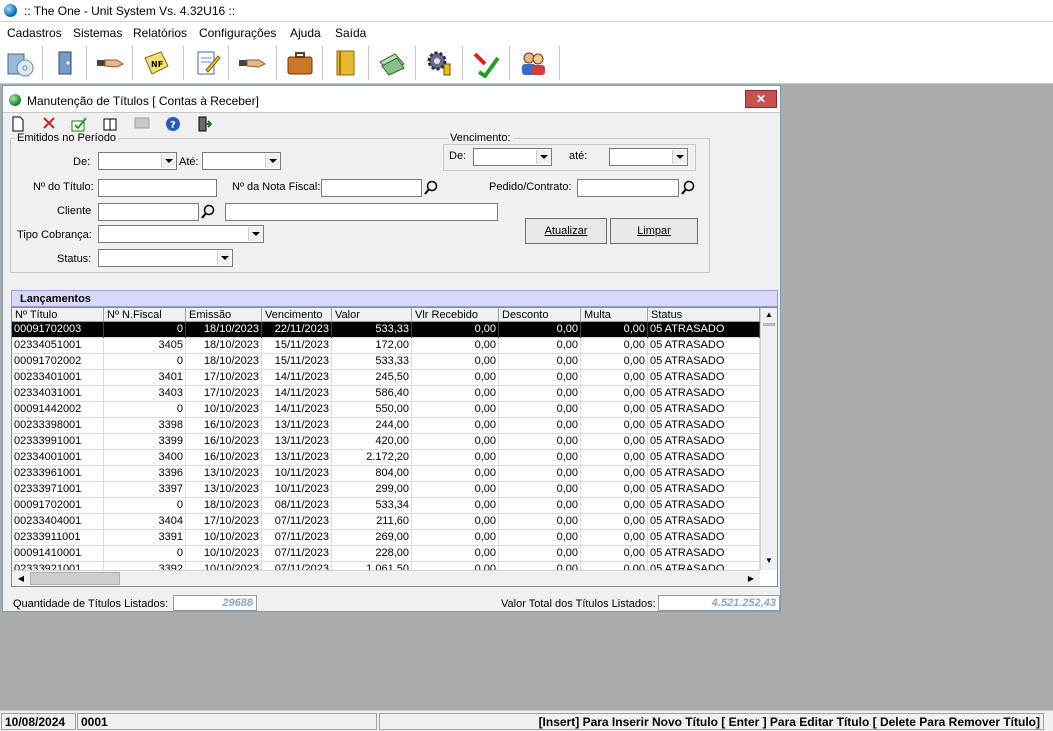 This screenshot has width=1053, height=731. Describe the element at coordinates (224, 394) in the screenshot. I see `cell-emissao: 17/10/2023` at that location.